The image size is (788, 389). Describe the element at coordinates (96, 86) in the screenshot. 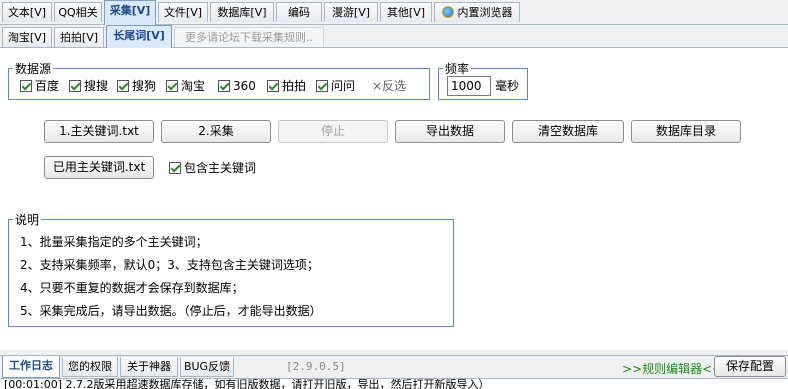

I see `source-soso-label: 搜搜` at that location.